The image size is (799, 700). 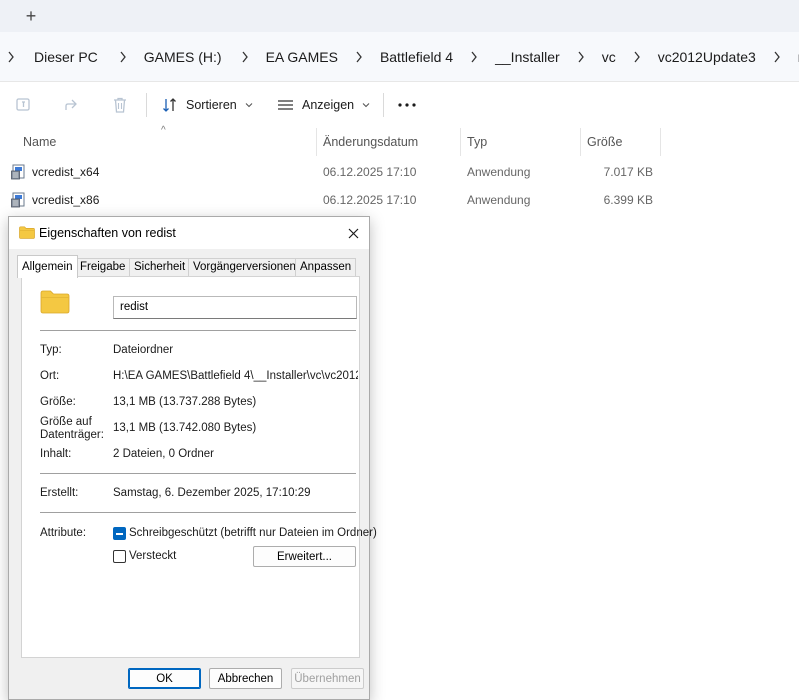 What do you see at coordinates (520, 142) in the screenshot?
I see `column-type: Typ` at bounding box center [520, 142].